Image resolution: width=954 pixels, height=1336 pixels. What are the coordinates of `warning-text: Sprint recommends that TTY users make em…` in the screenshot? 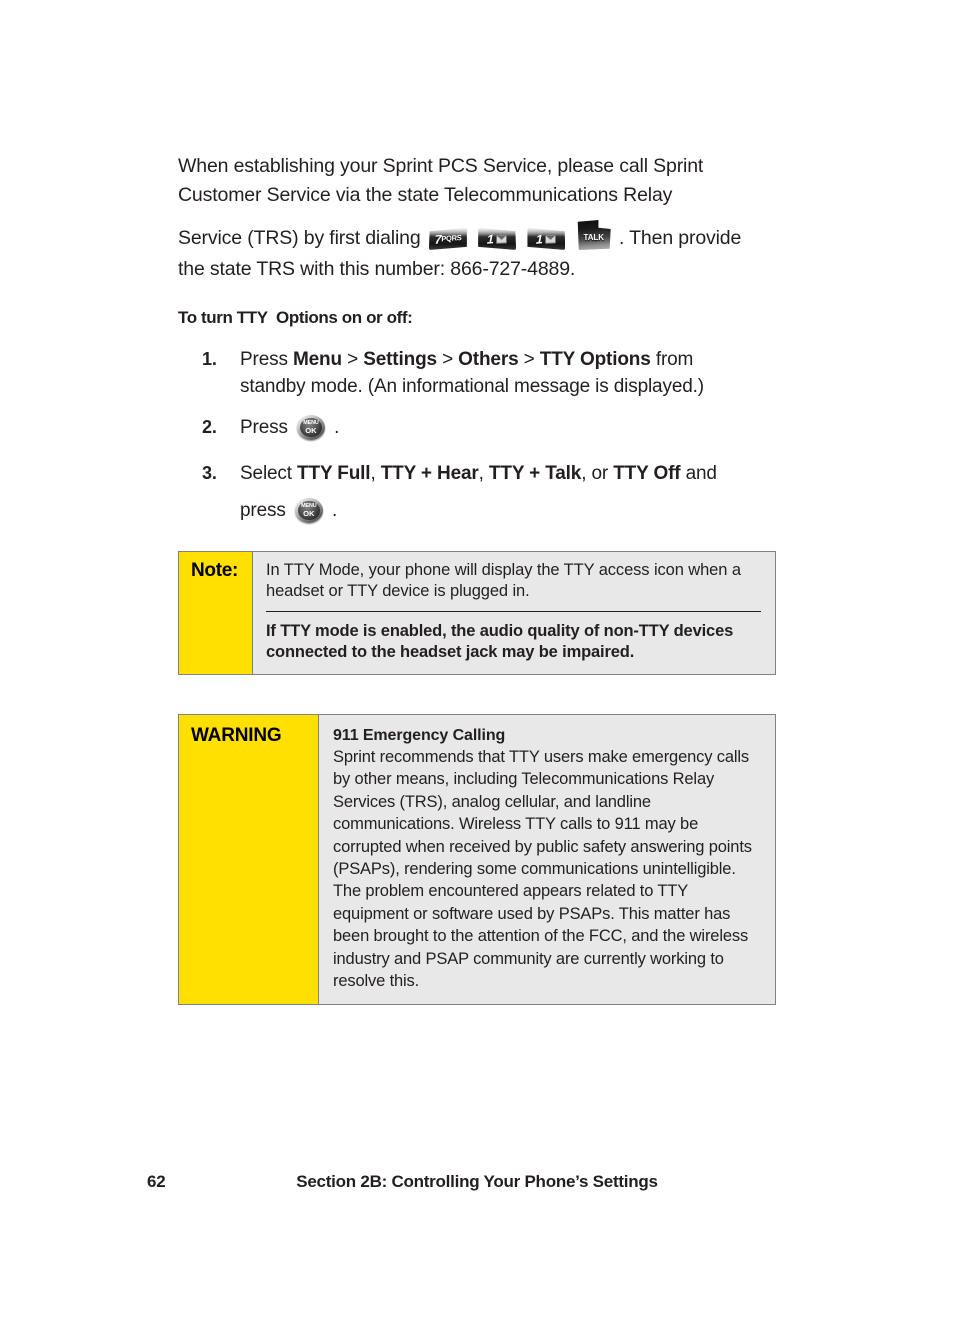 It's located at (542, 869).